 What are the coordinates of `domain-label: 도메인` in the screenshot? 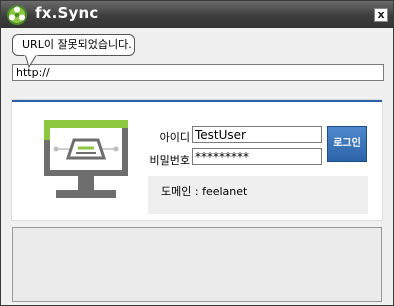 It's located at (176, 191).